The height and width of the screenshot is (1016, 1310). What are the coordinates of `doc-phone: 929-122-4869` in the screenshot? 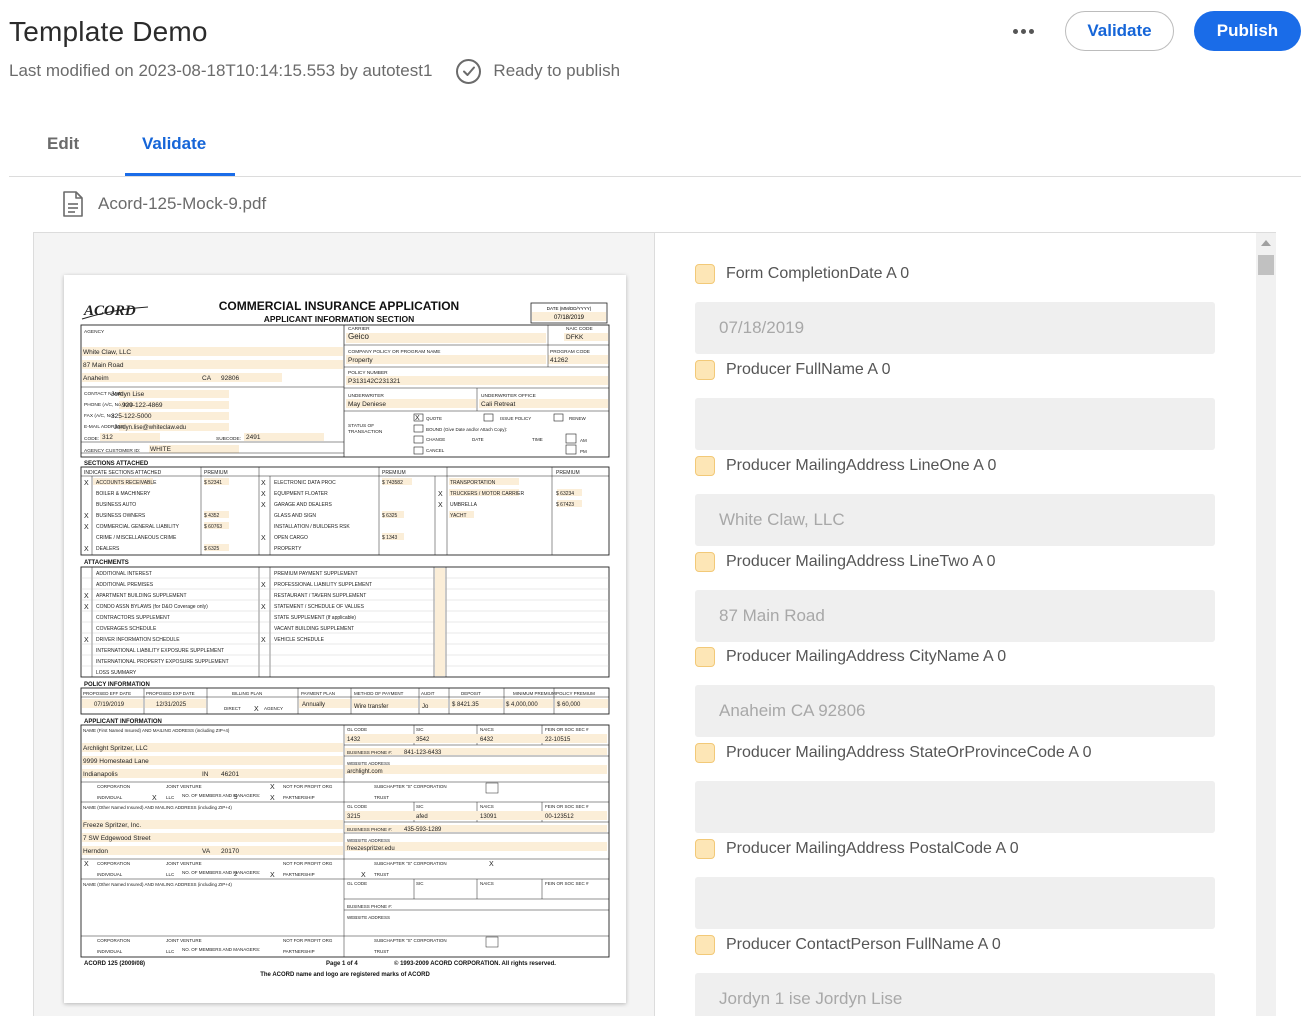 It's located at (142, 405).